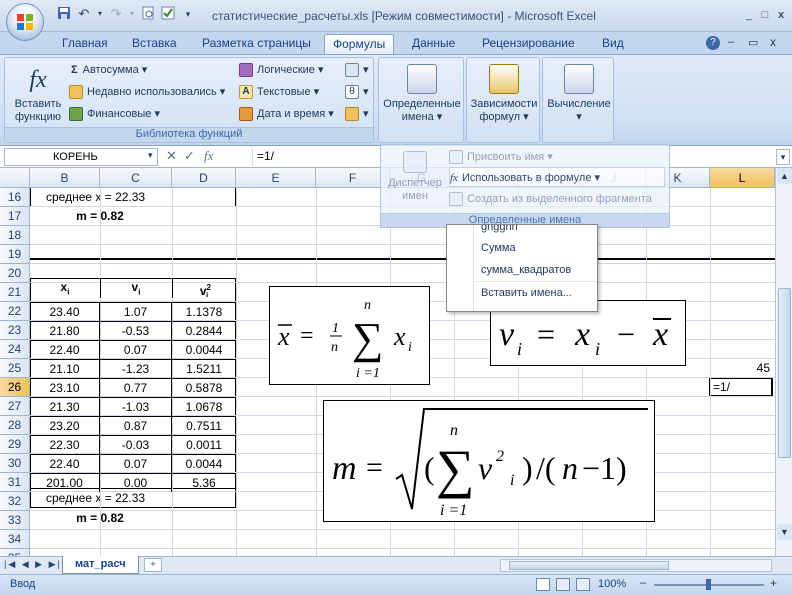  Describe the element at coordinates (286, 114) in the screenshot. I see `datetime-button: Дата и время ▾` at that location.